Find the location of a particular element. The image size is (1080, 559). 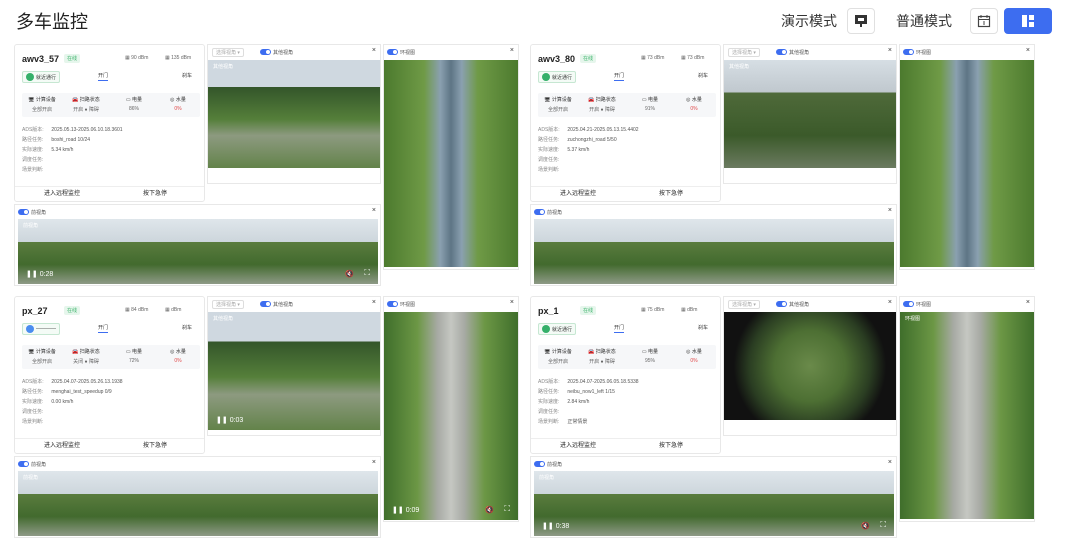

rear-video: 前视角 is located at coordinates (198, 503).